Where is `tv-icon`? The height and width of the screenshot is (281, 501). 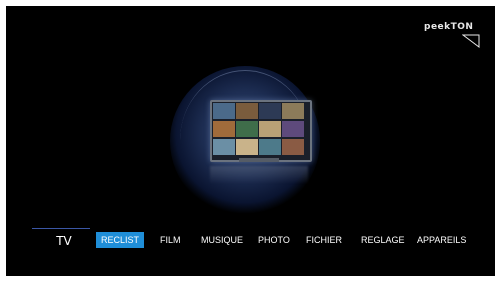
tv-icon is located at coordinates (261, 131).